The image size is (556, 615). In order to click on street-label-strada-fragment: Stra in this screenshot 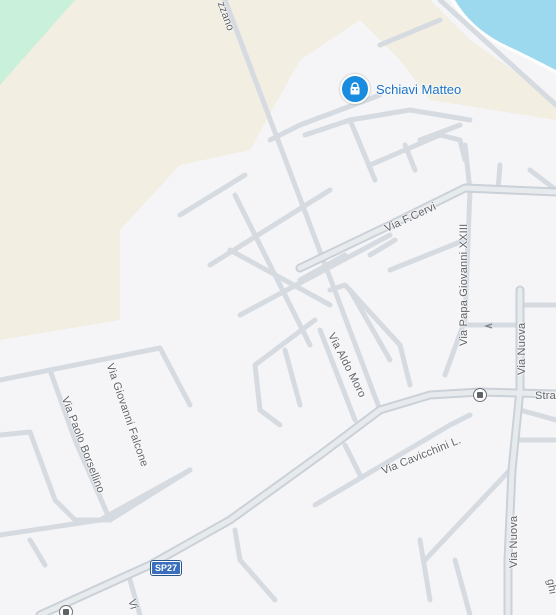, I will do `click(545, 396)`.